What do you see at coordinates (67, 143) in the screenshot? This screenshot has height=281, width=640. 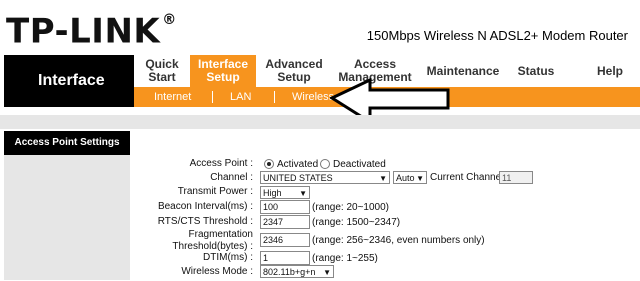 I see `side-panel-title: Access Point Settings` at bounding box center [67, 143].